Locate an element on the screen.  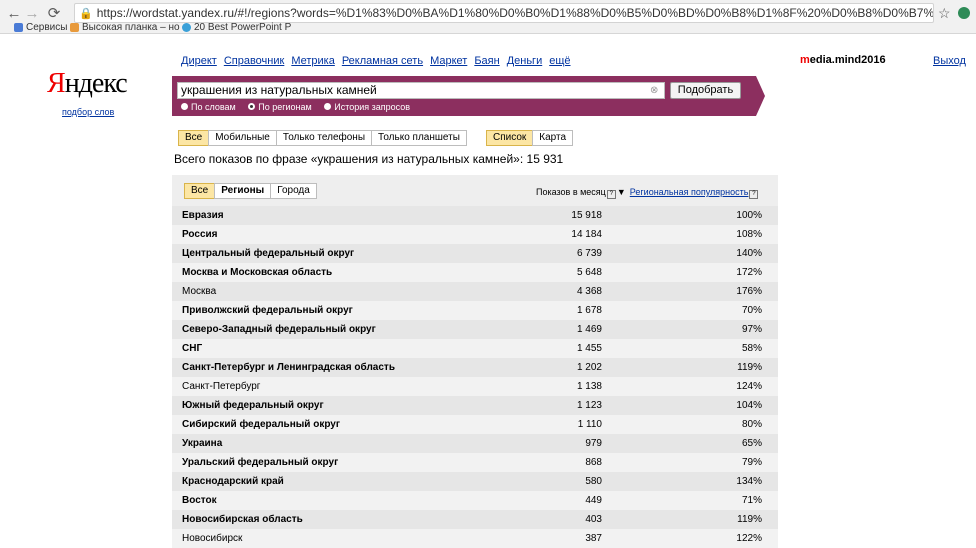
shows-count: 5 648 is located at coordinates (589, 272).